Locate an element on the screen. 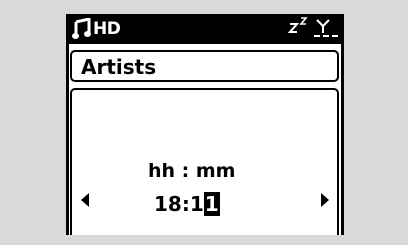 The height and width of the screenshot is (245, 408). time-format-label: hh : mm is located at coordinates (192, 171).